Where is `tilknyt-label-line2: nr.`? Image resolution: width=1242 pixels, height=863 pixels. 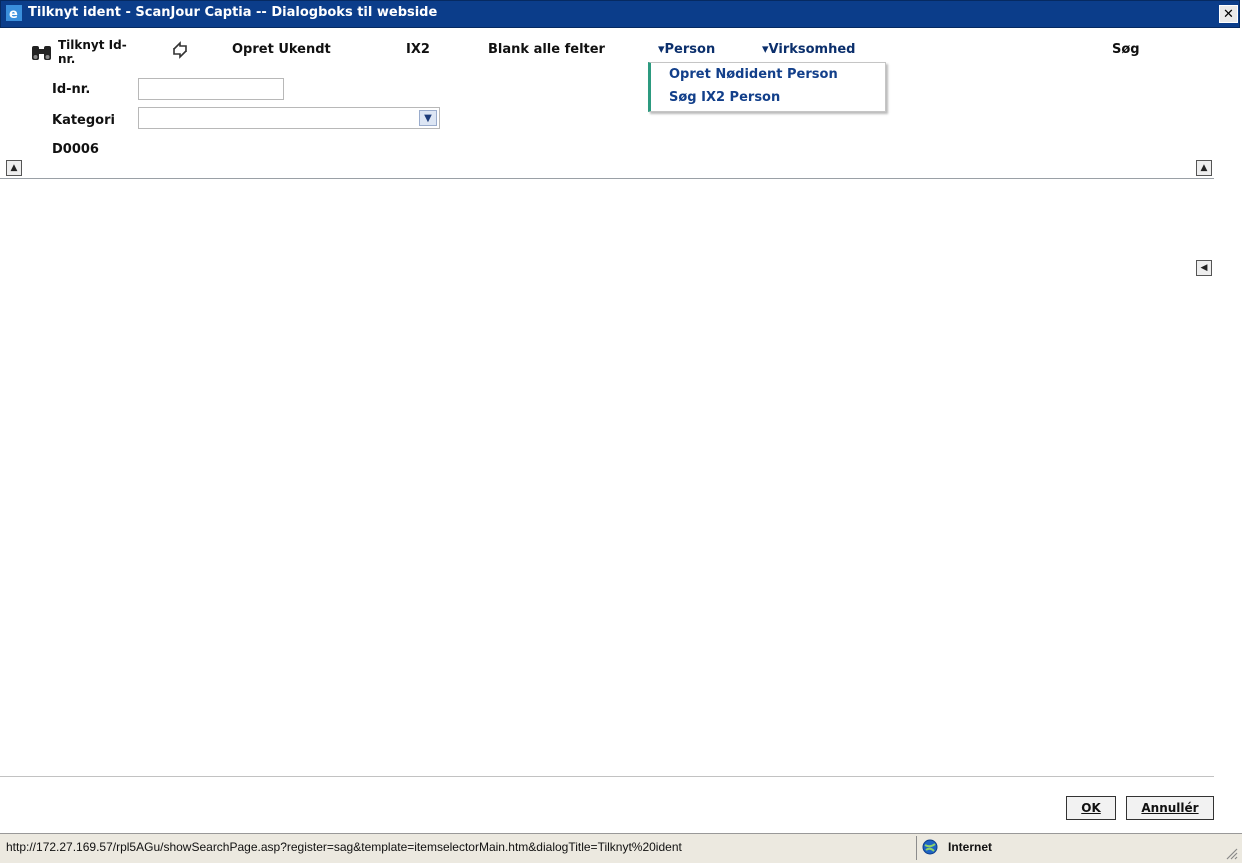
tilknyt-label-line2: nr. is located at coordinates (67, 59).